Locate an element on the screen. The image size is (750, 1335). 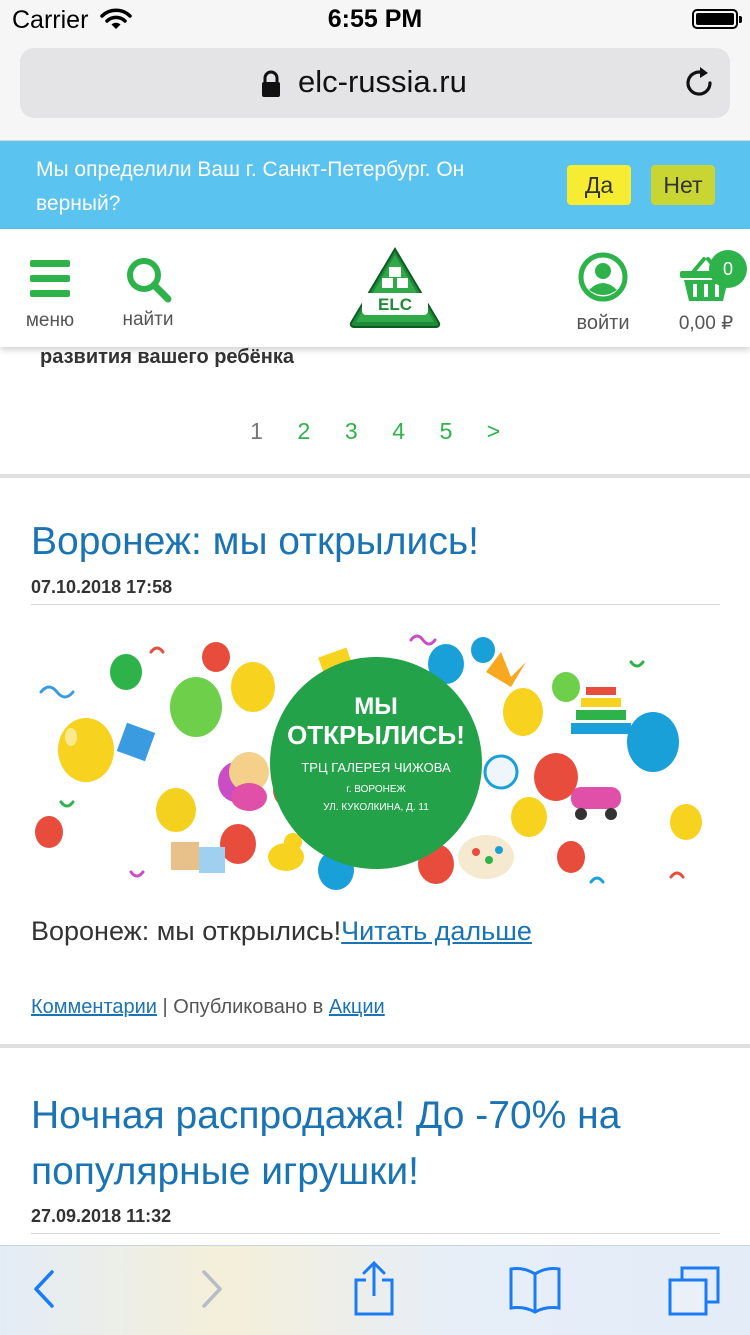
page-link-1: 1 is located at coordinates (256, 431).